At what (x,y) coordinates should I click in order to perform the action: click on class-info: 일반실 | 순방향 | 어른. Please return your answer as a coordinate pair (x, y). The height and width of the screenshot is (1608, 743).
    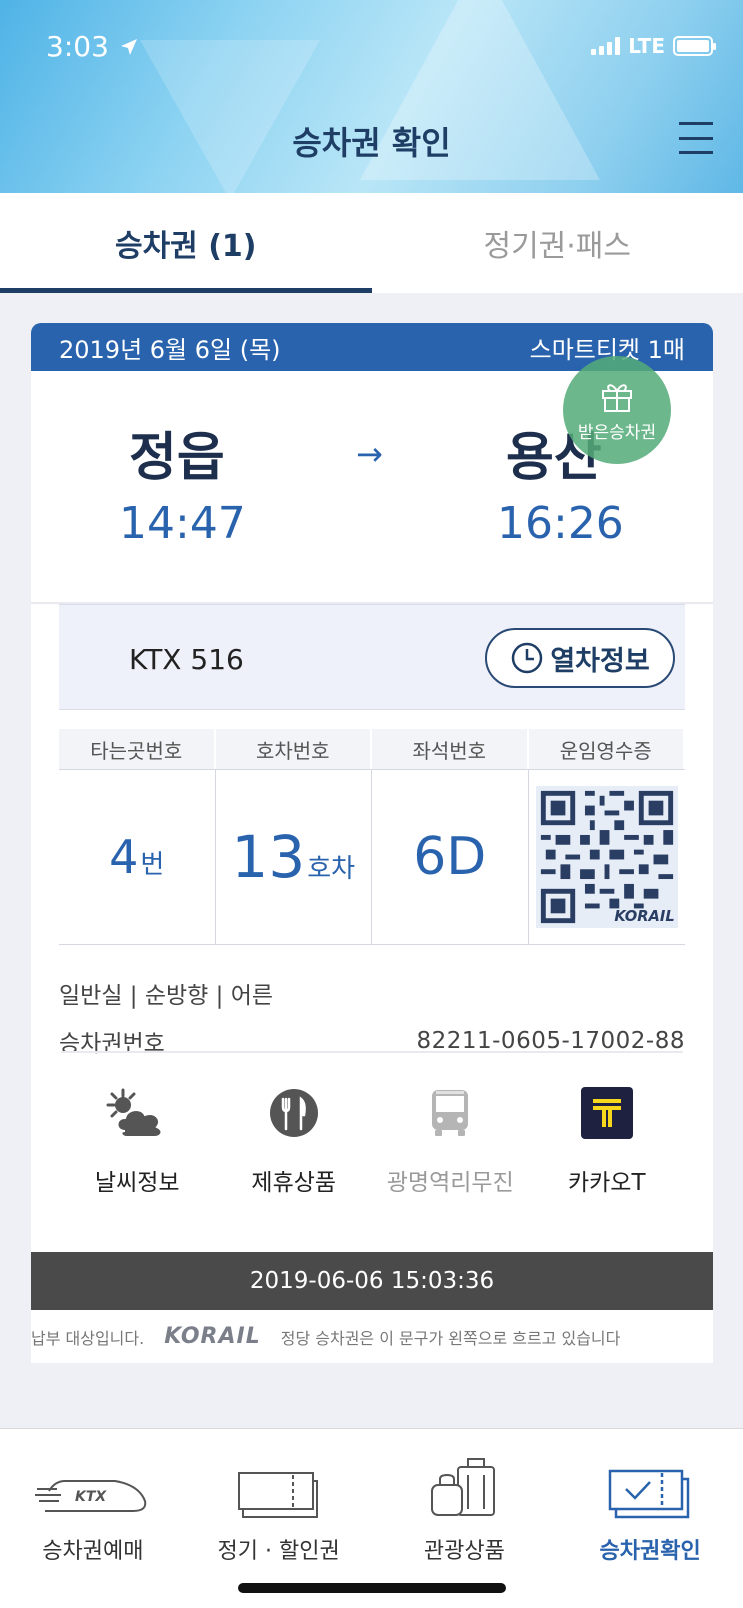
    Looking at the image, I should click on (166, 996).